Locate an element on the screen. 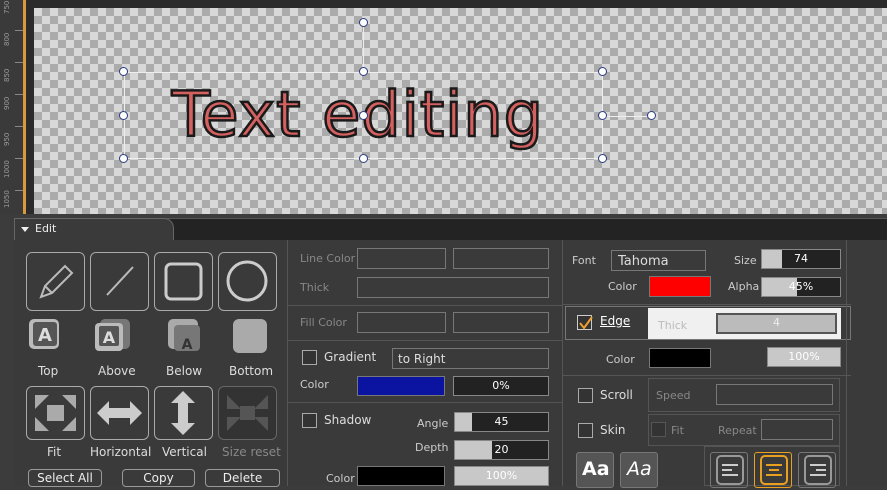 The height and width of the screenshot is (490, 887). ellipse-tool-button is located at coordinates (247, 281).